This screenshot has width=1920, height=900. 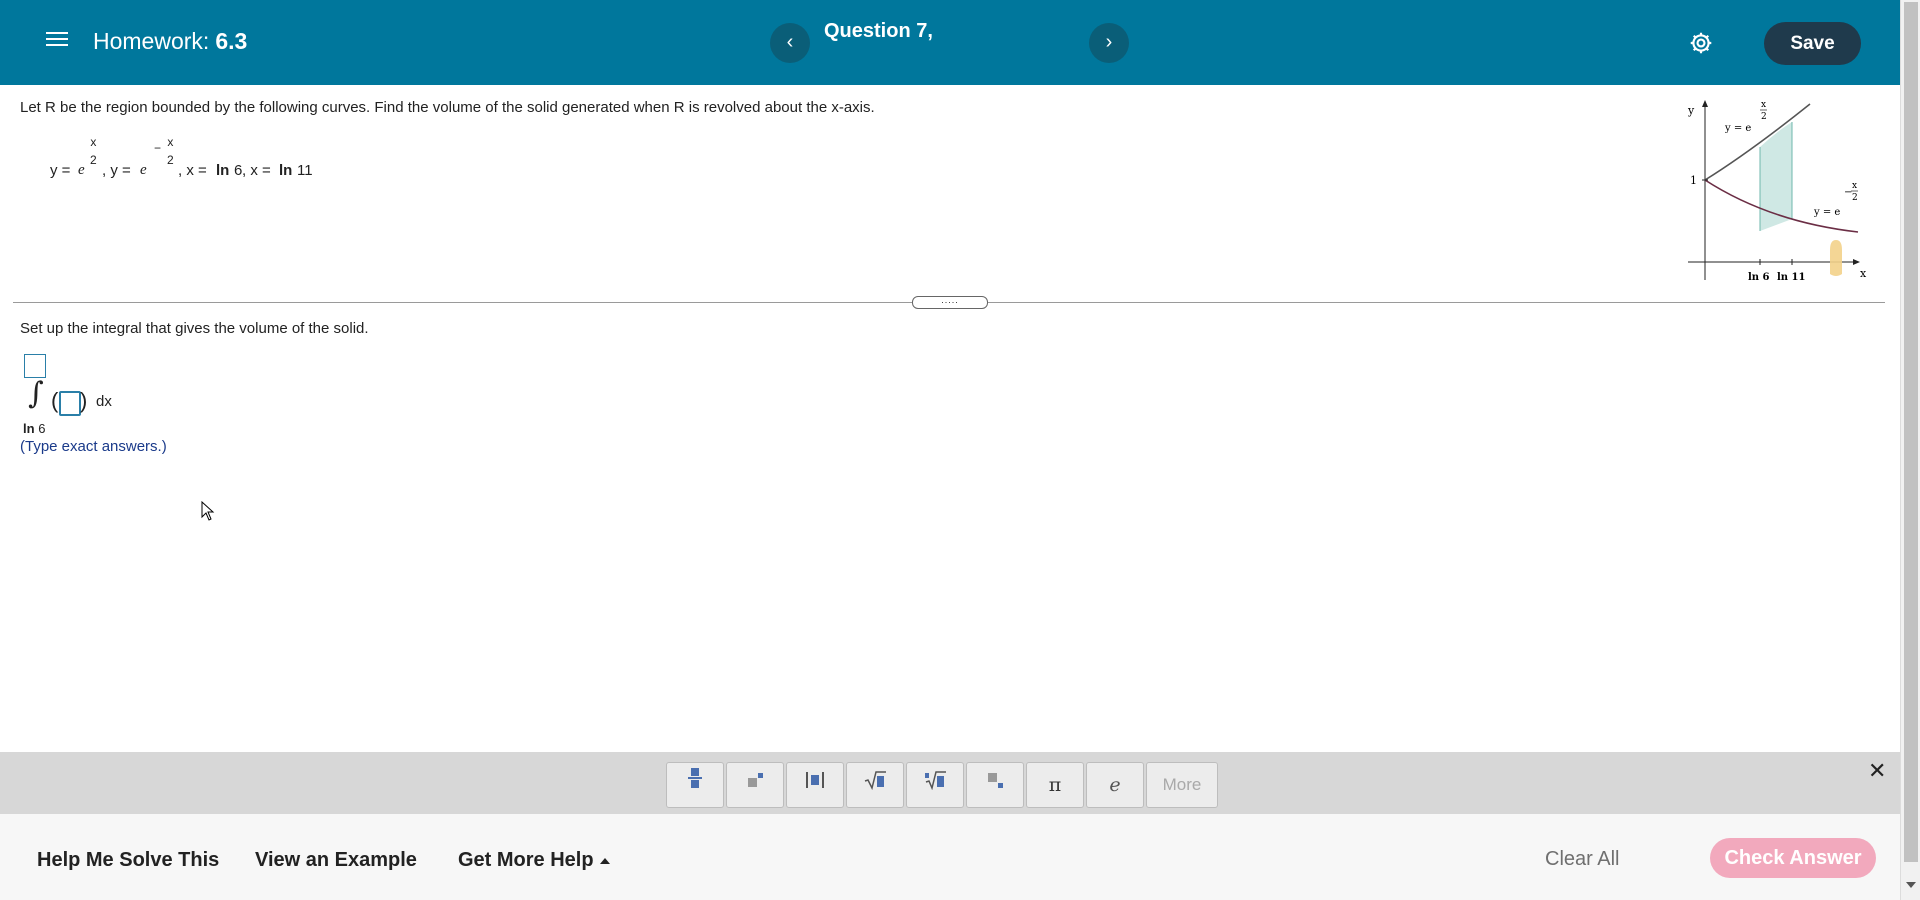 What do you see at coordinates (143, 170) in the screenshot?
I see `eq-e2: e` at bounding box center [143, 170].